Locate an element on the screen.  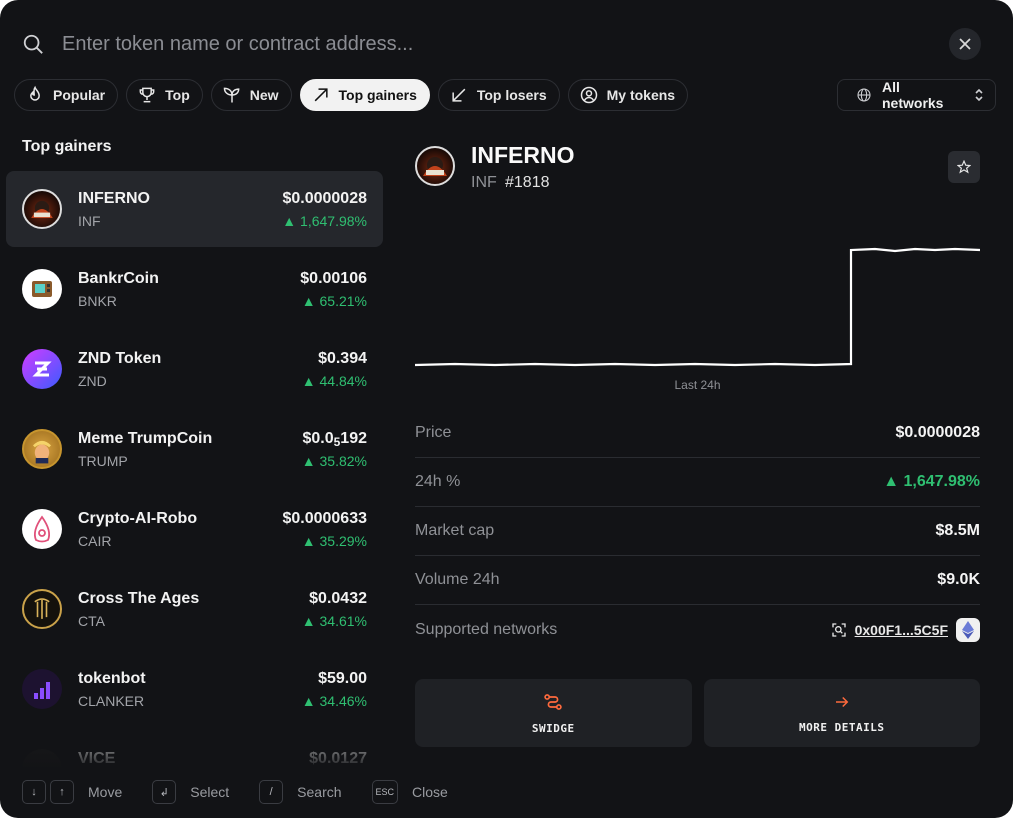
ethereum-network-badge is located at coordinates (968, 629).